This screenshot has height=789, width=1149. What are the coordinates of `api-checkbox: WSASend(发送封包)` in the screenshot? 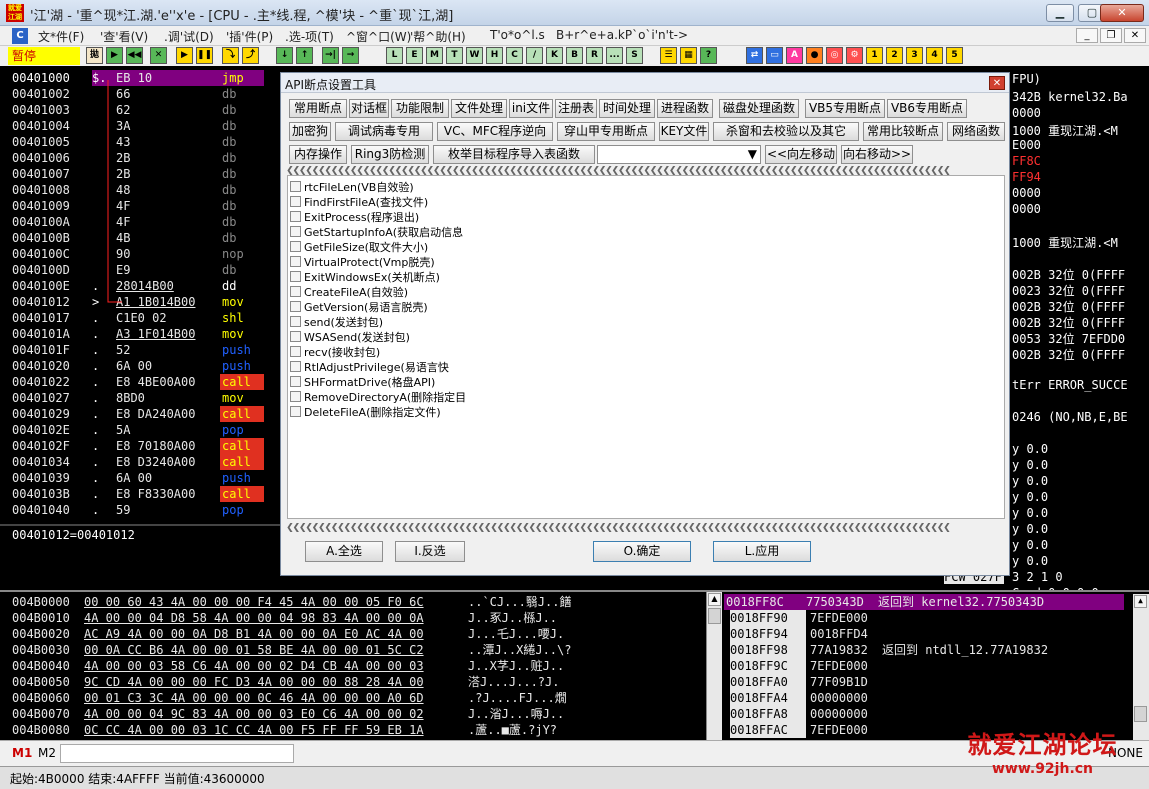 It's located at (350, 337).